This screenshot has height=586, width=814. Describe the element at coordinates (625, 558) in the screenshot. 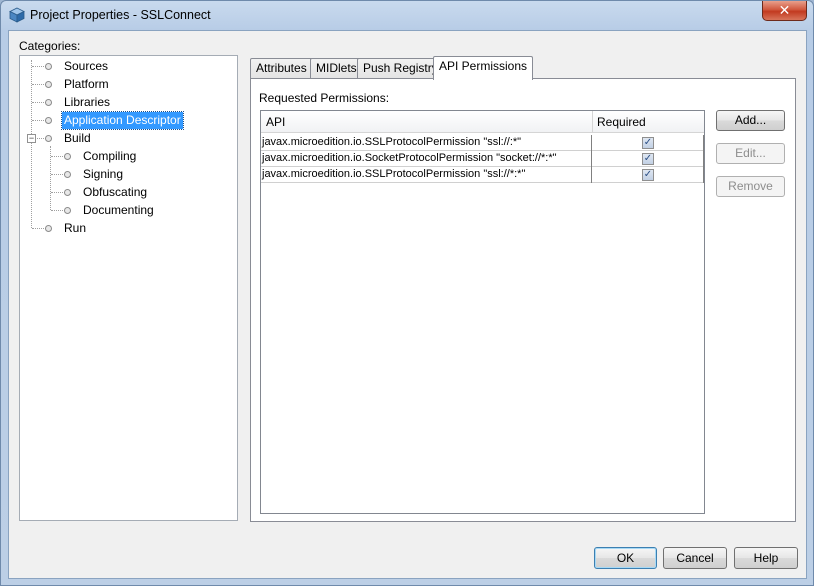

I see `ok-button: OK` at that location.